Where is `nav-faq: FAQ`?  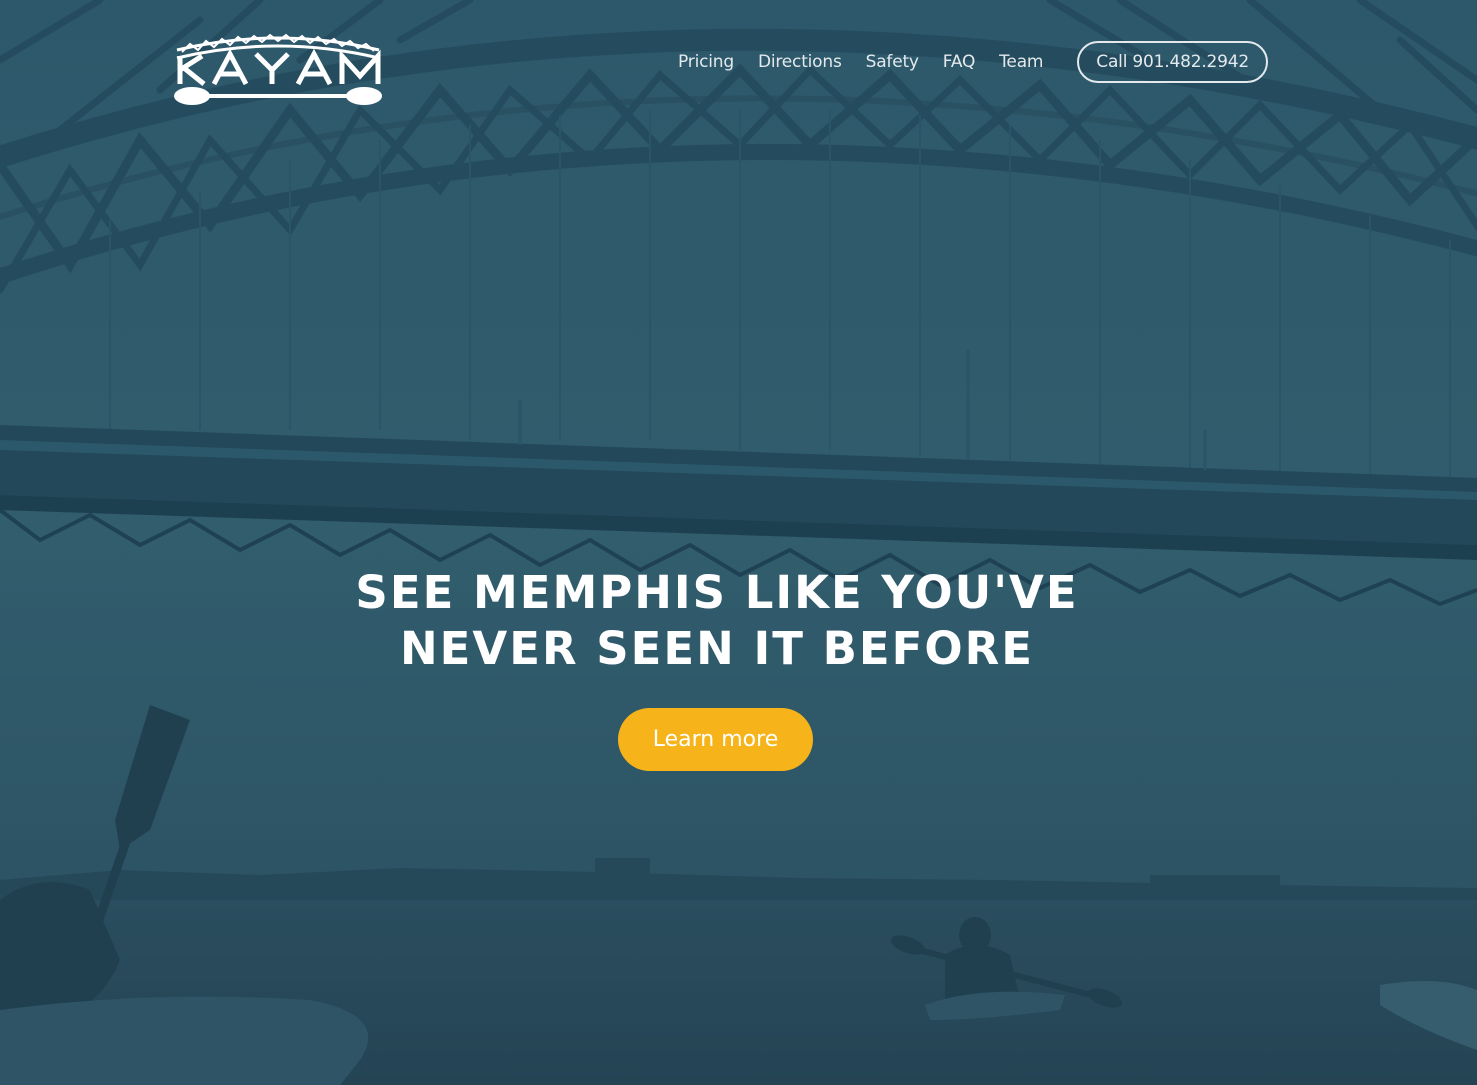 nav-faq: FAQ is located at coordinates (959, 62).